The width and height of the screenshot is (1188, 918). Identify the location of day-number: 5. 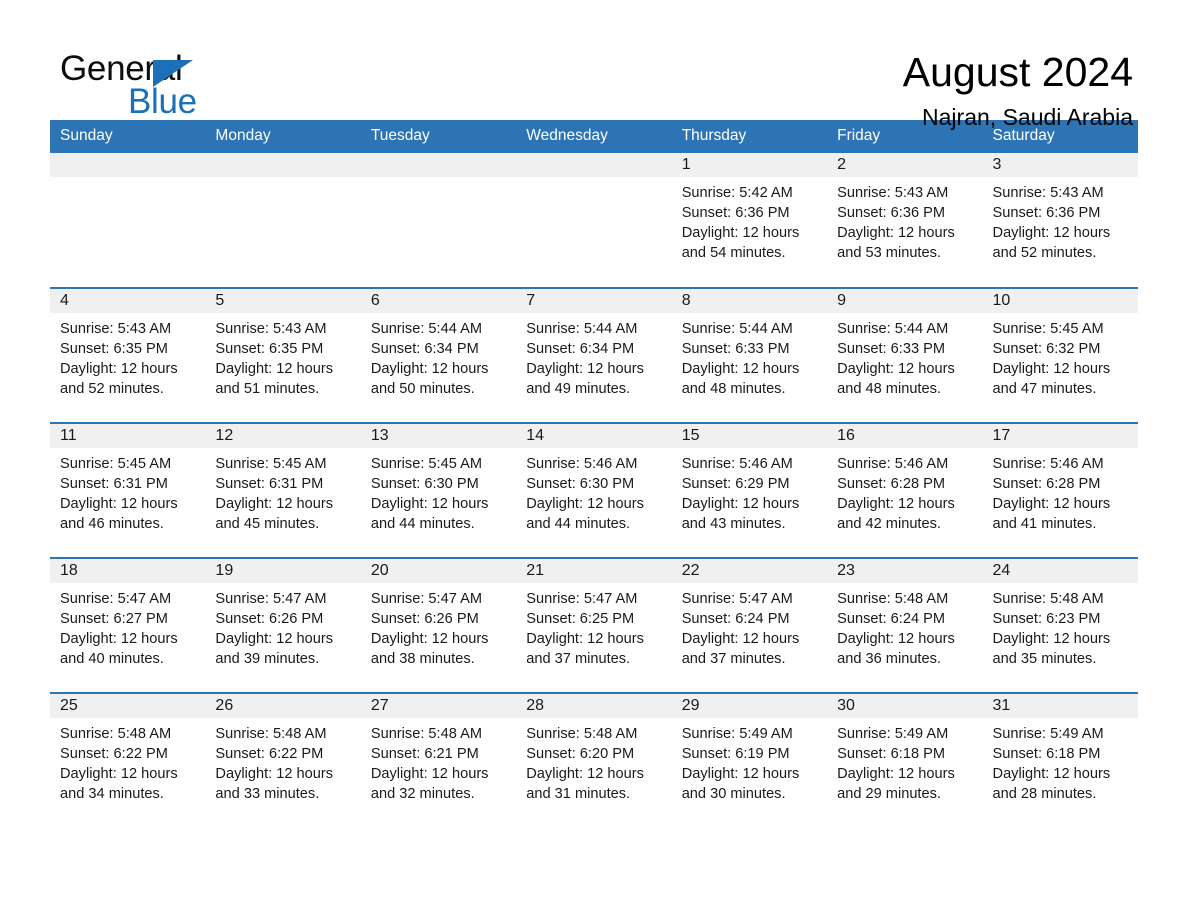
(283, 301).